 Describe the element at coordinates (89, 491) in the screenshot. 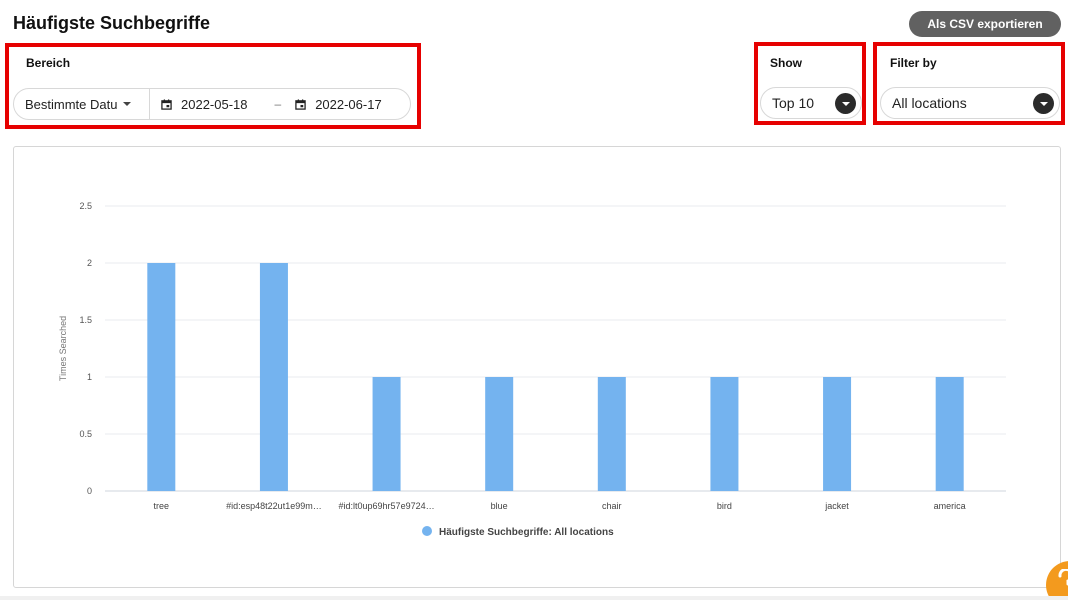

I see `y-tick-label: 0` at that location.